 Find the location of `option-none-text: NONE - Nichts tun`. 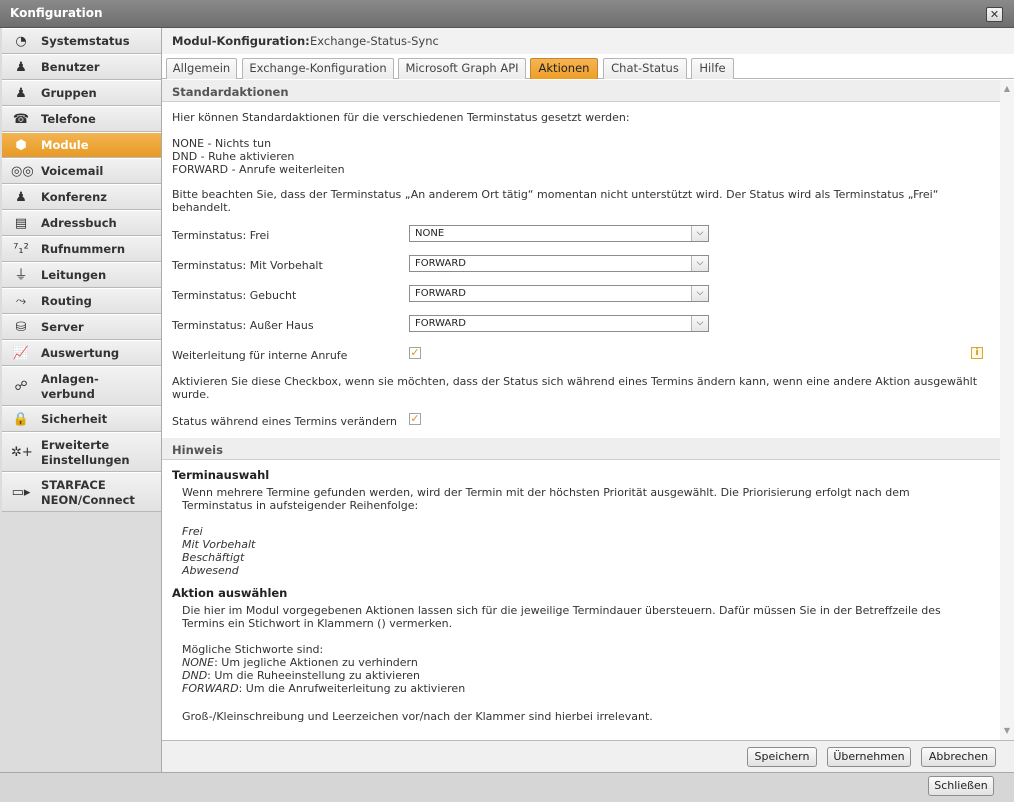

option-none-text: NONE - Nichts tun is located at coordinates (222, 143).